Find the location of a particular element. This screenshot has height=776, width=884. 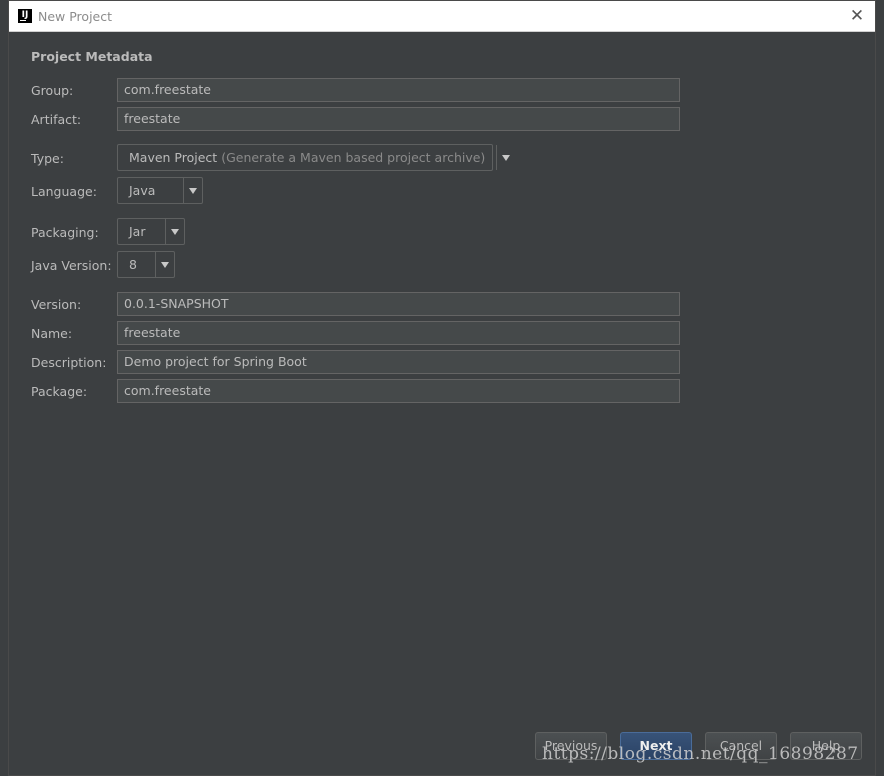

description-field: Demo project for Spring Boot is located at coordinates (398, 362).